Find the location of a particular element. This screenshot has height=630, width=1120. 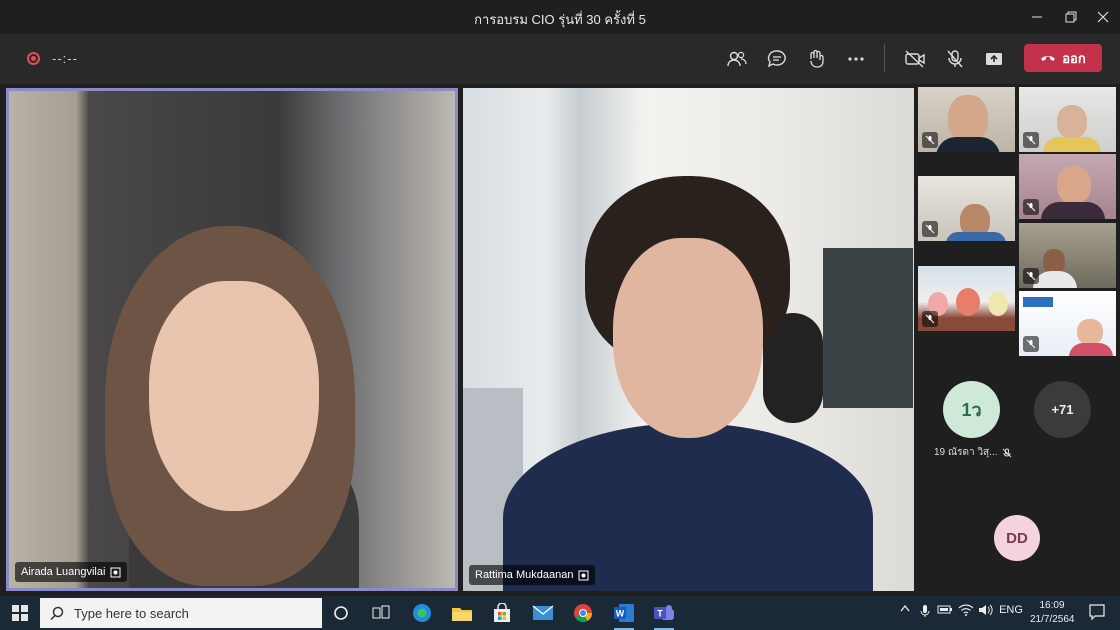

participants-button is located at coordinates (737, 59).